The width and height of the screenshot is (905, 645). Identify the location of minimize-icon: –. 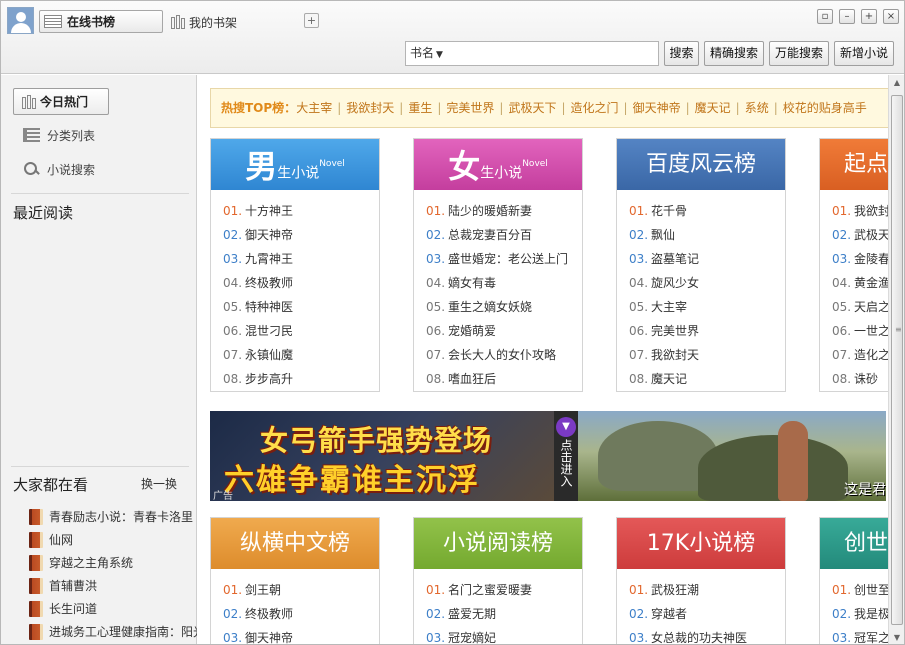
(847, 16).